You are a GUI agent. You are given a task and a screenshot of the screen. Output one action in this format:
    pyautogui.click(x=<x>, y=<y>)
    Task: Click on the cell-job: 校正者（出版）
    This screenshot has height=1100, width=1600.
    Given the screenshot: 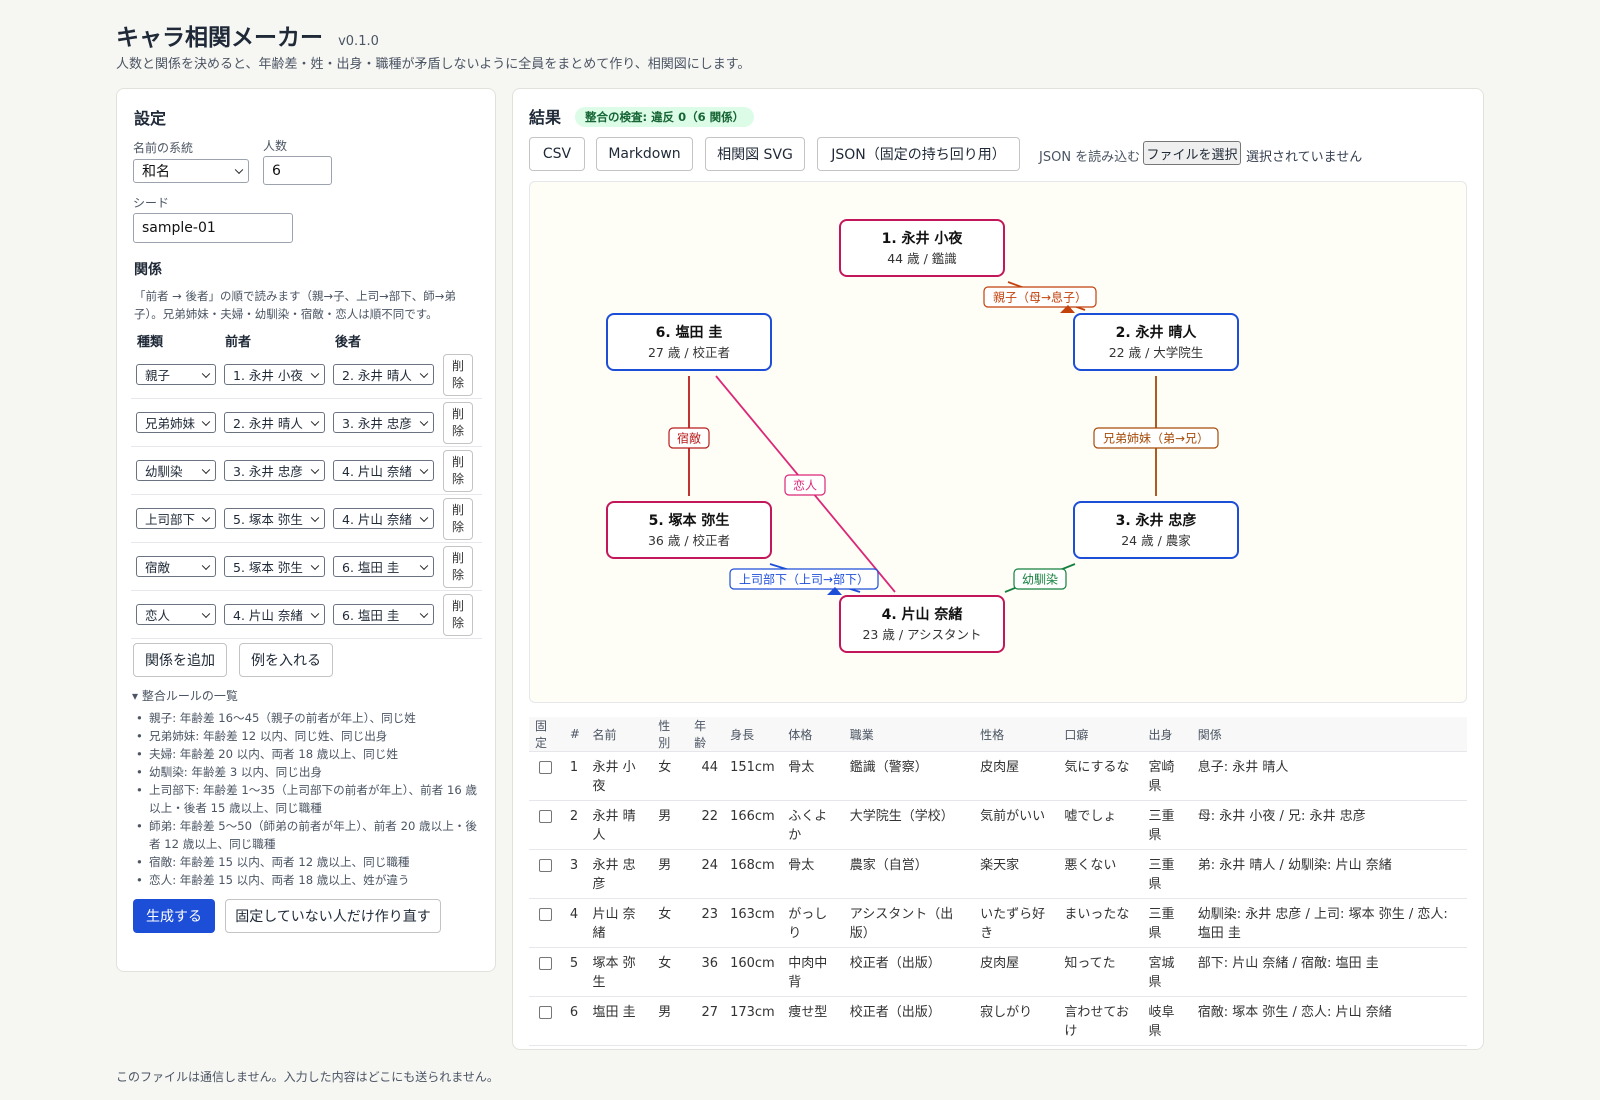 What is the action you would take?
    pyautogui.click(x=909, y=972)
    